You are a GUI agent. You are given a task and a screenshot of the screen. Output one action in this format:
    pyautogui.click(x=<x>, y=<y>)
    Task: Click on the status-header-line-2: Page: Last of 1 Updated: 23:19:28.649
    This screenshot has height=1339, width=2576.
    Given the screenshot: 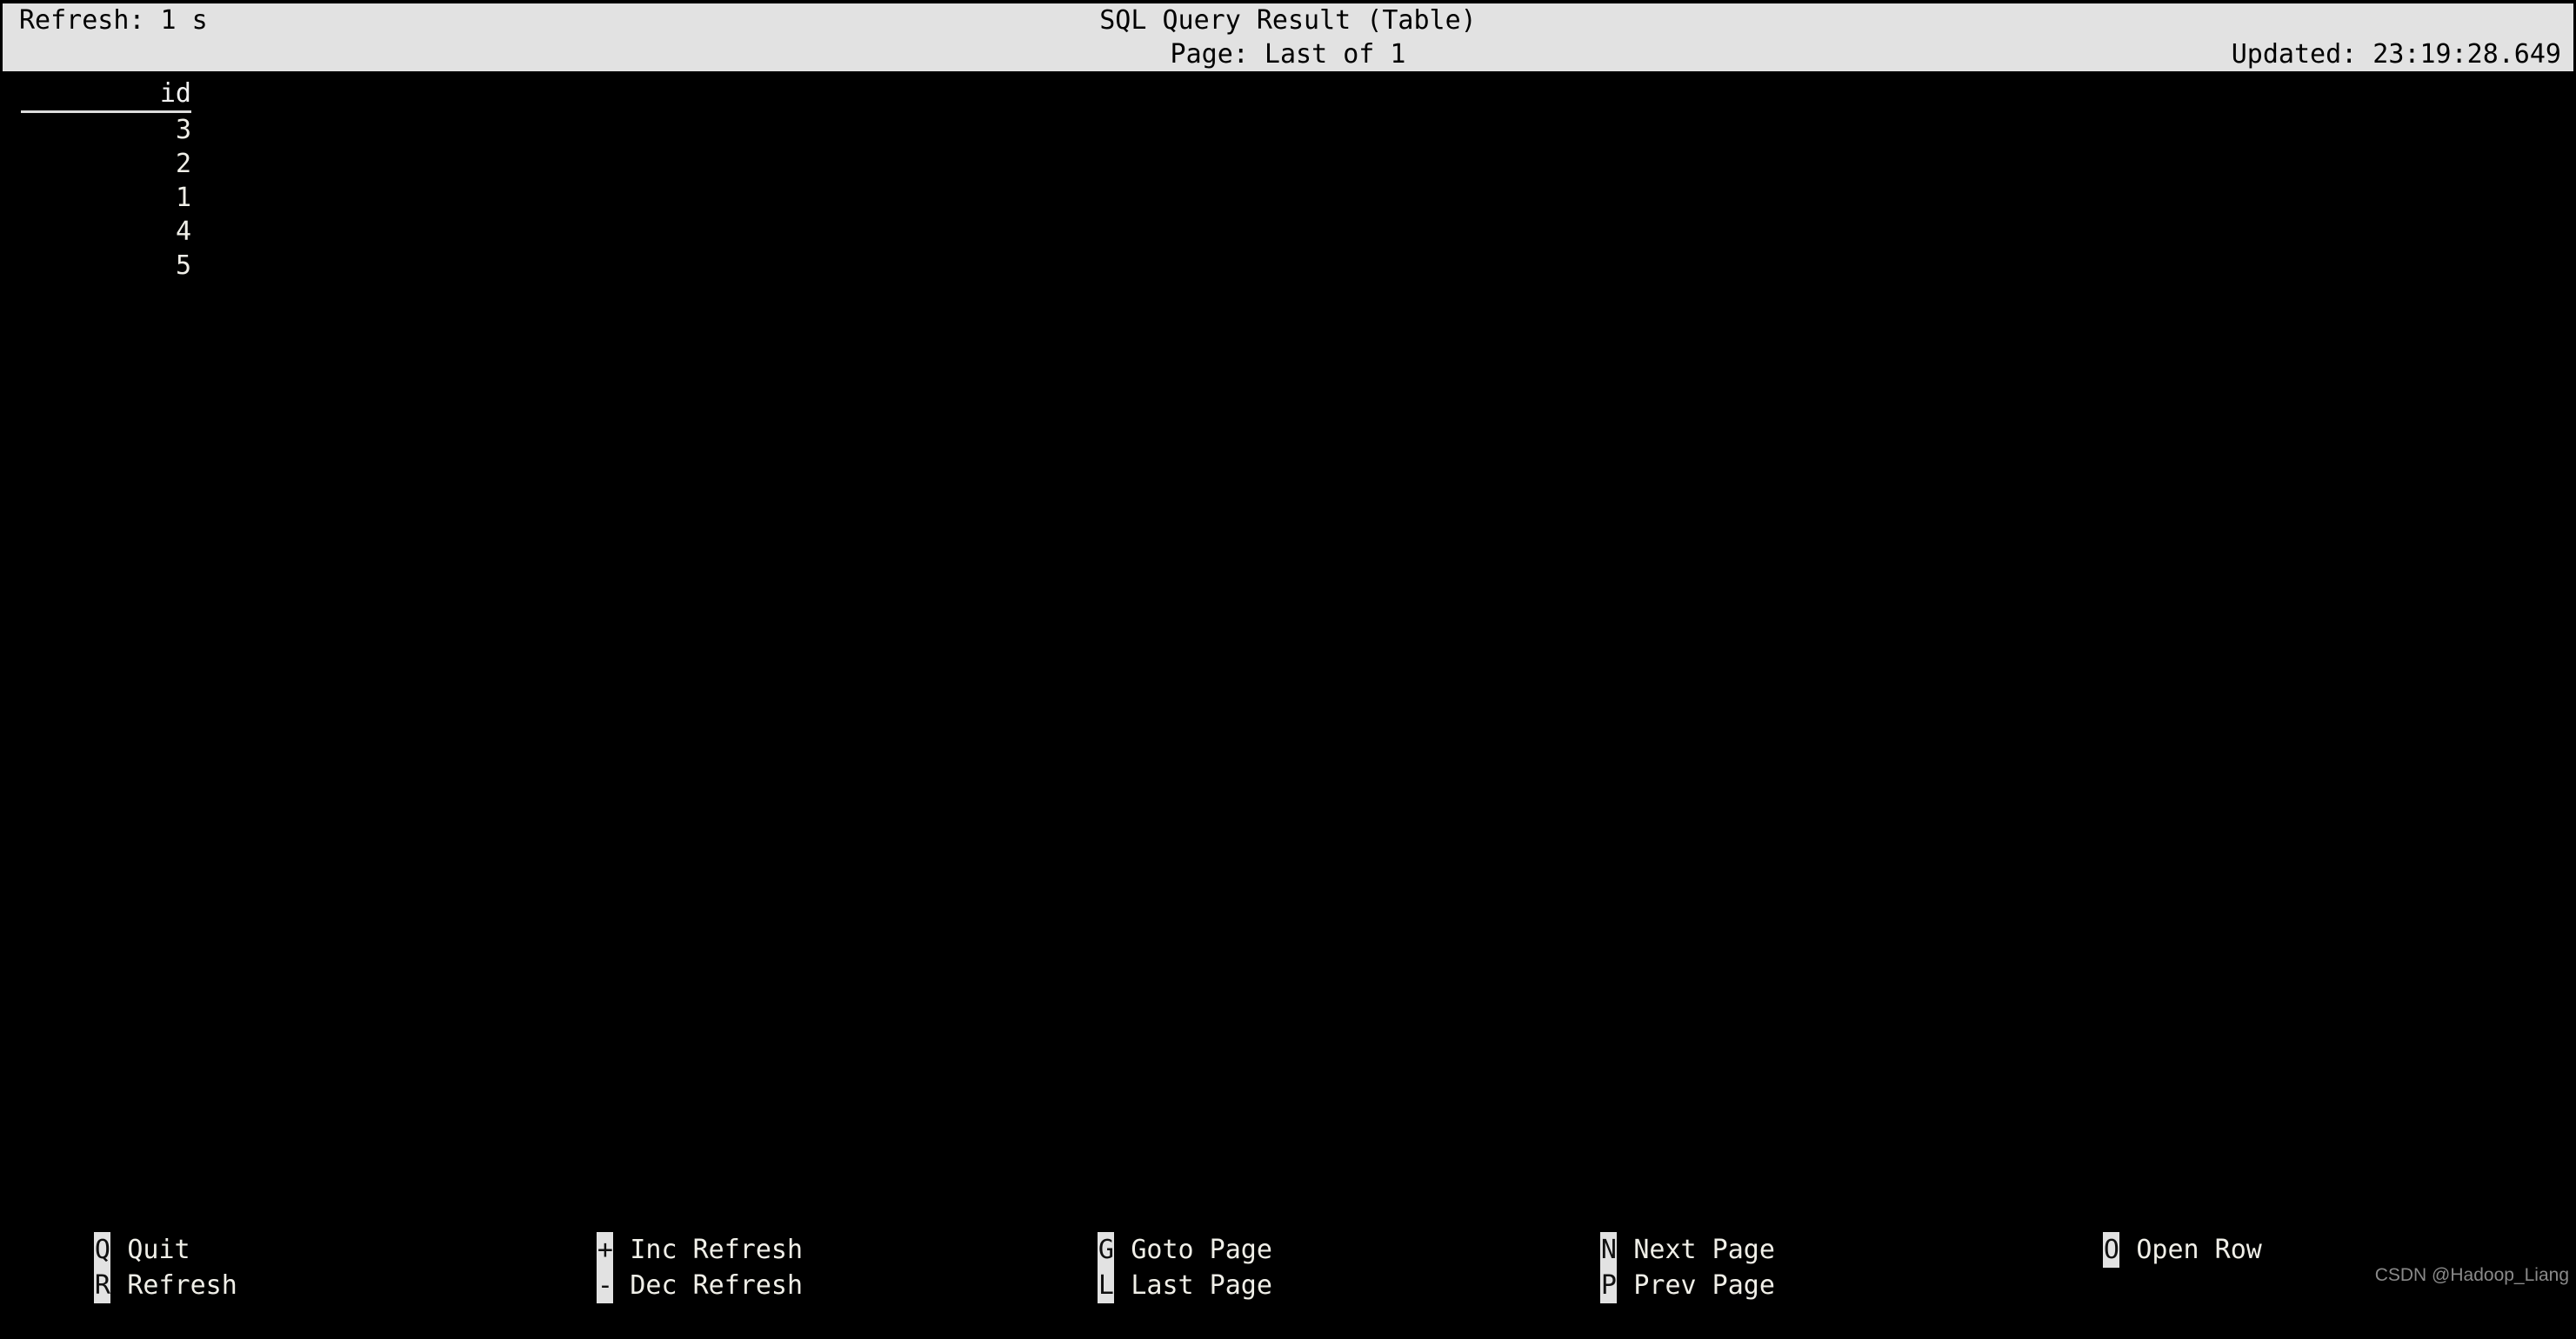 What is the action you would take?
    pyautogui.click(x=1288, y=54)
    